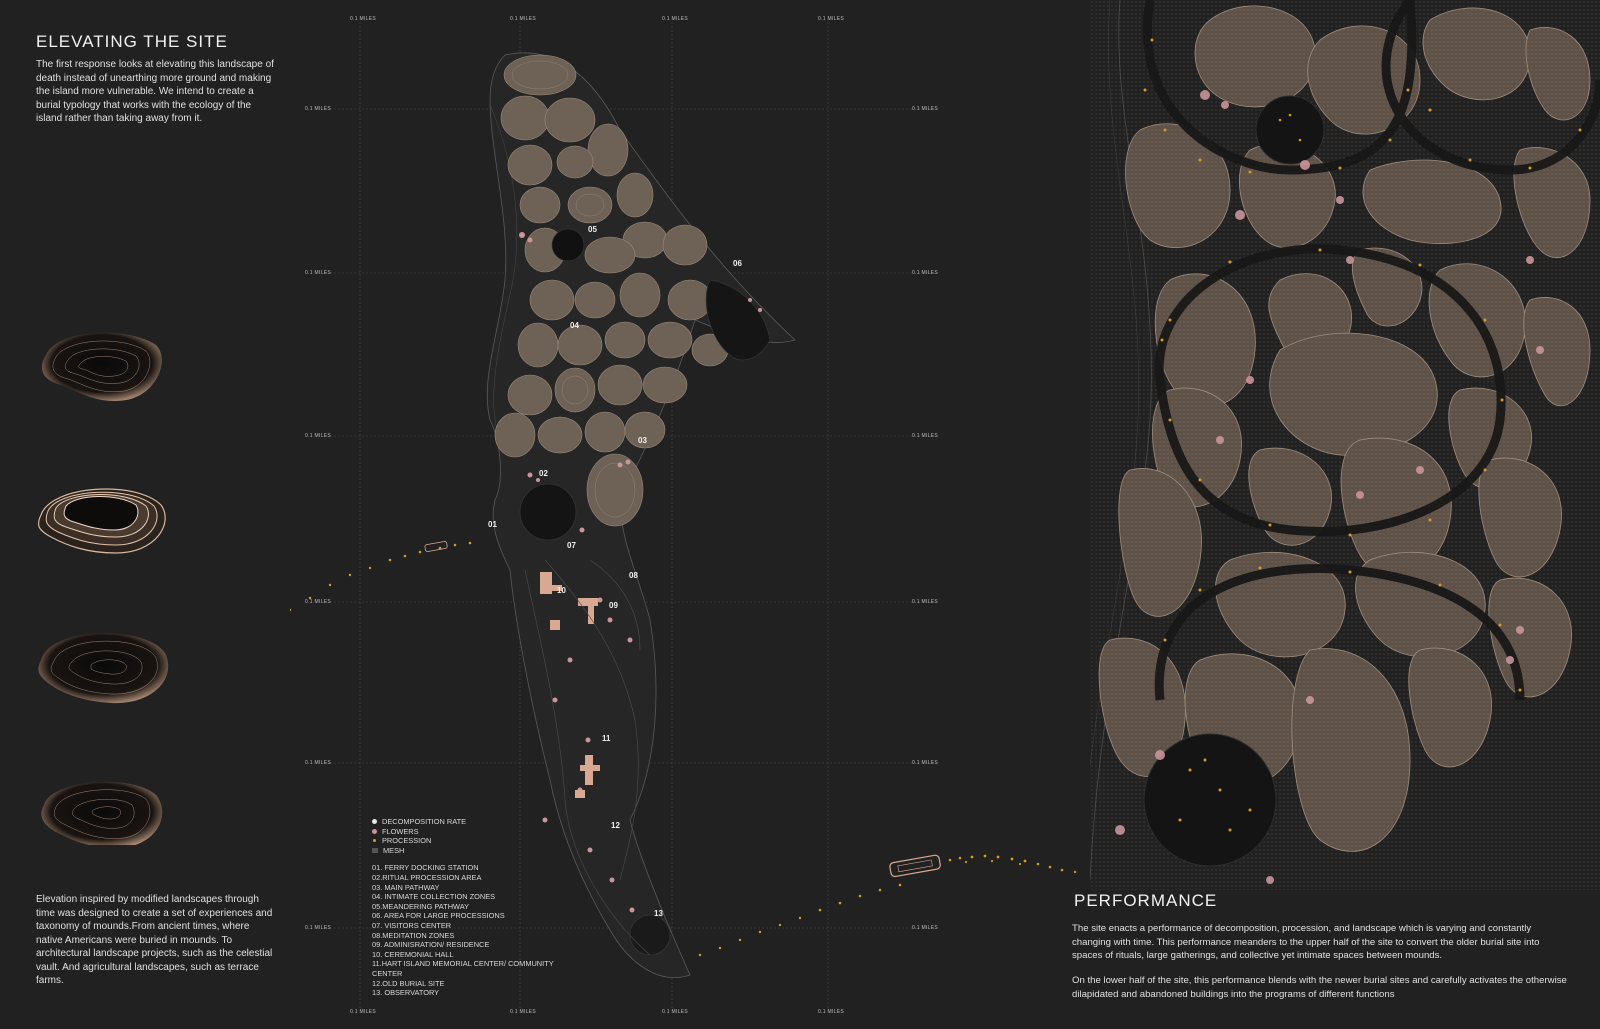 The height and width of the screenshot is (1029, 1600). What do you see at coordinates (103, 588) in the screenshot?
I see `mound-typology-diagrams` at bounding box center [103, 588].